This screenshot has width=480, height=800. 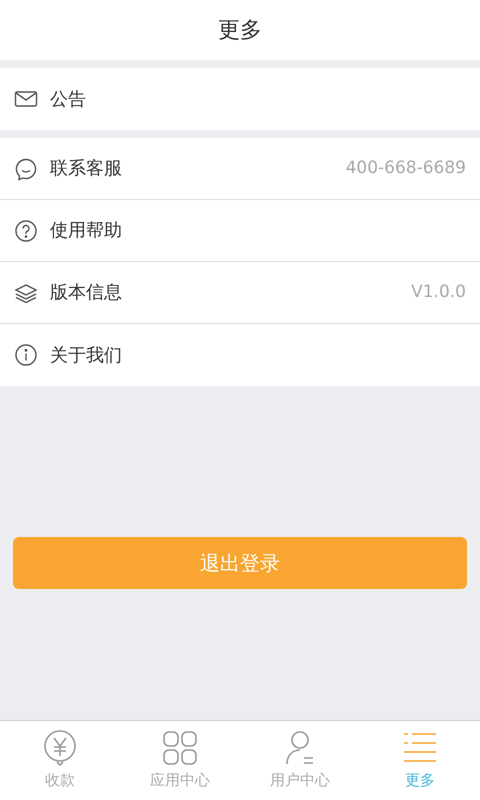 What do you see at coordinates (60, 748) in the screenshot?
I see `yen-coin-icon` at bounding box center [60, 748].